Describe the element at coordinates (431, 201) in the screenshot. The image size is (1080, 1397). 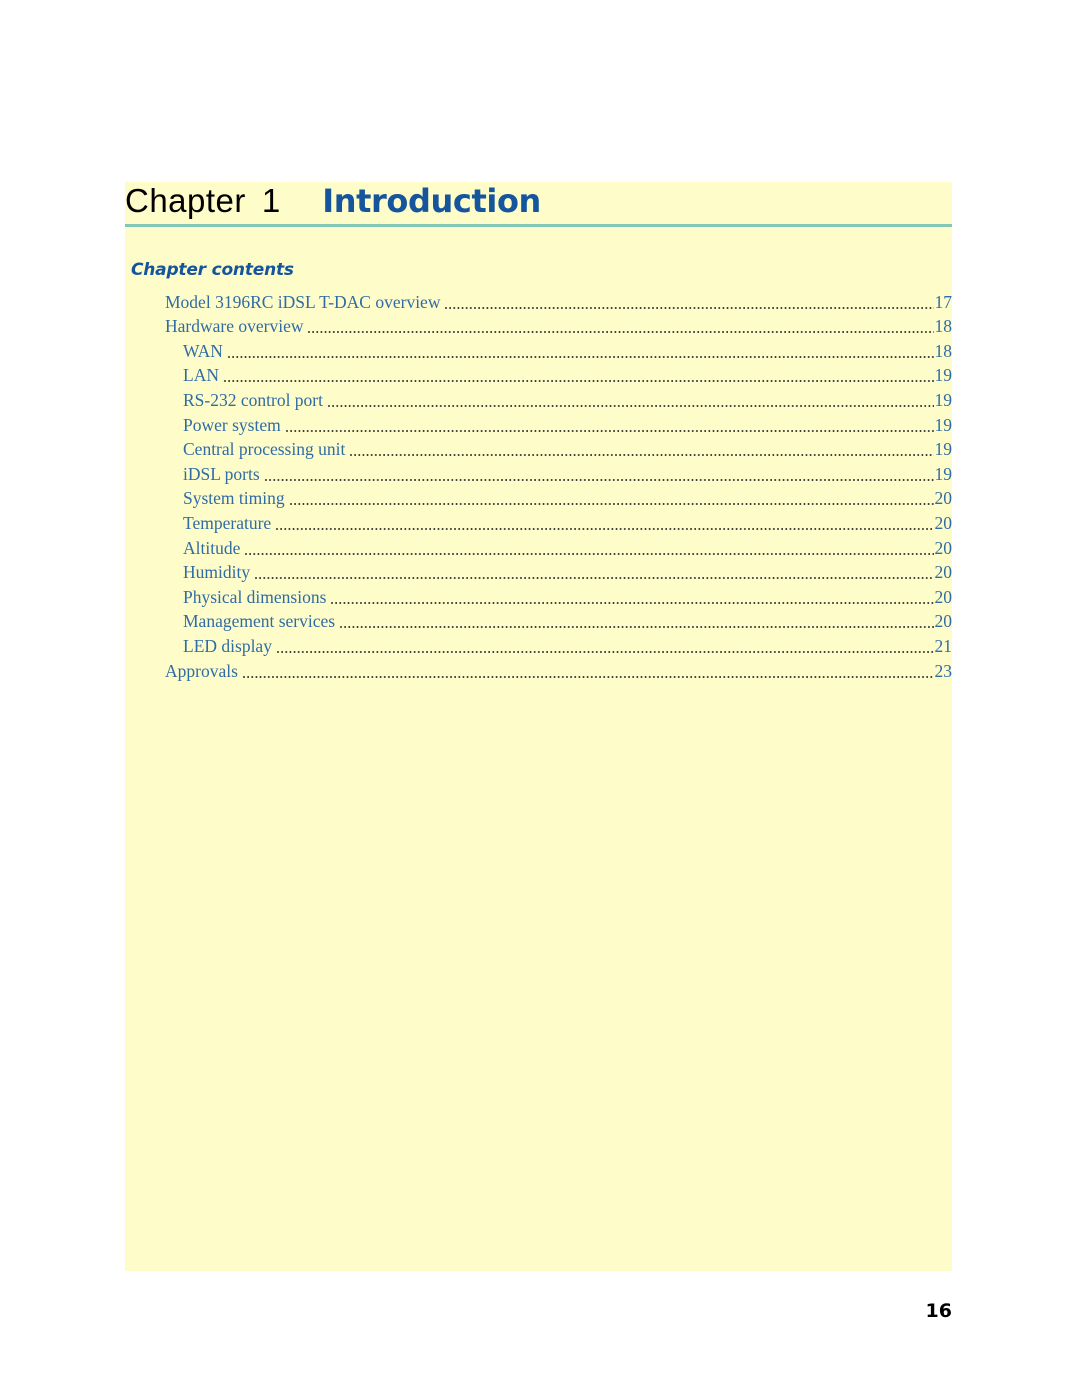
I see `chapter-title: Introduction` at that location.